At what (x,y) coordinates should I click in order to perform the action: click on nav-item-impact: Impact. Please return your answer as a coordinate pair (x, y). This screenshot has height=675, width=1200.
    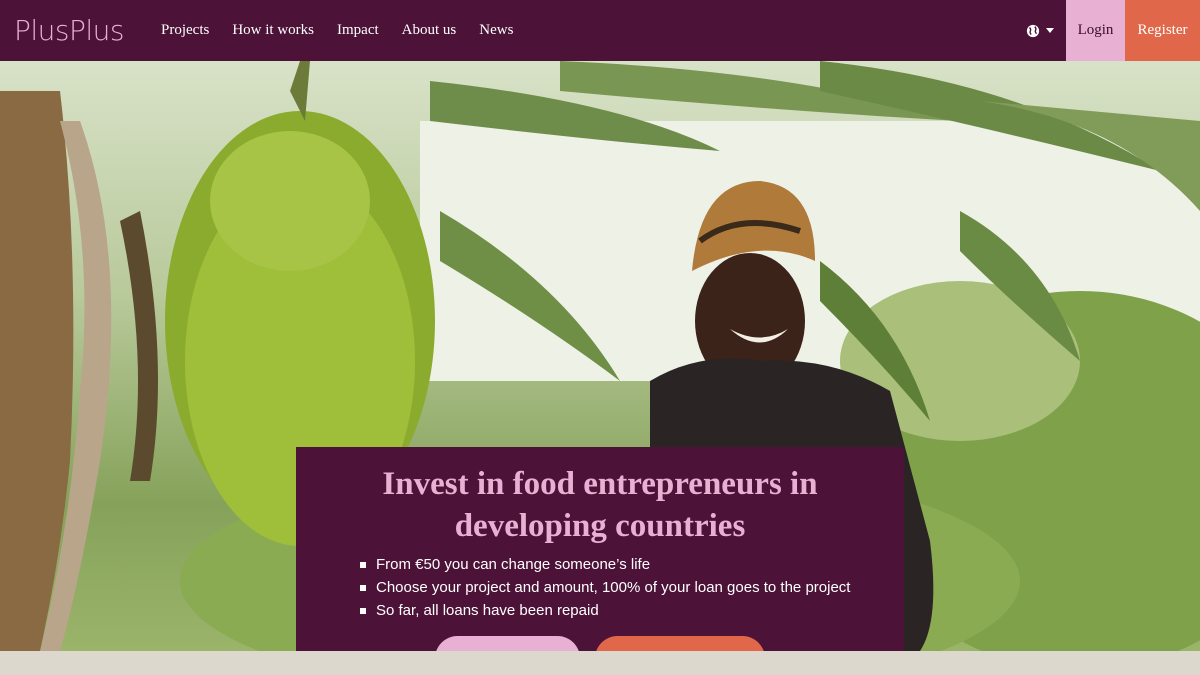
    Looking at the image, I should click on (358, 30).